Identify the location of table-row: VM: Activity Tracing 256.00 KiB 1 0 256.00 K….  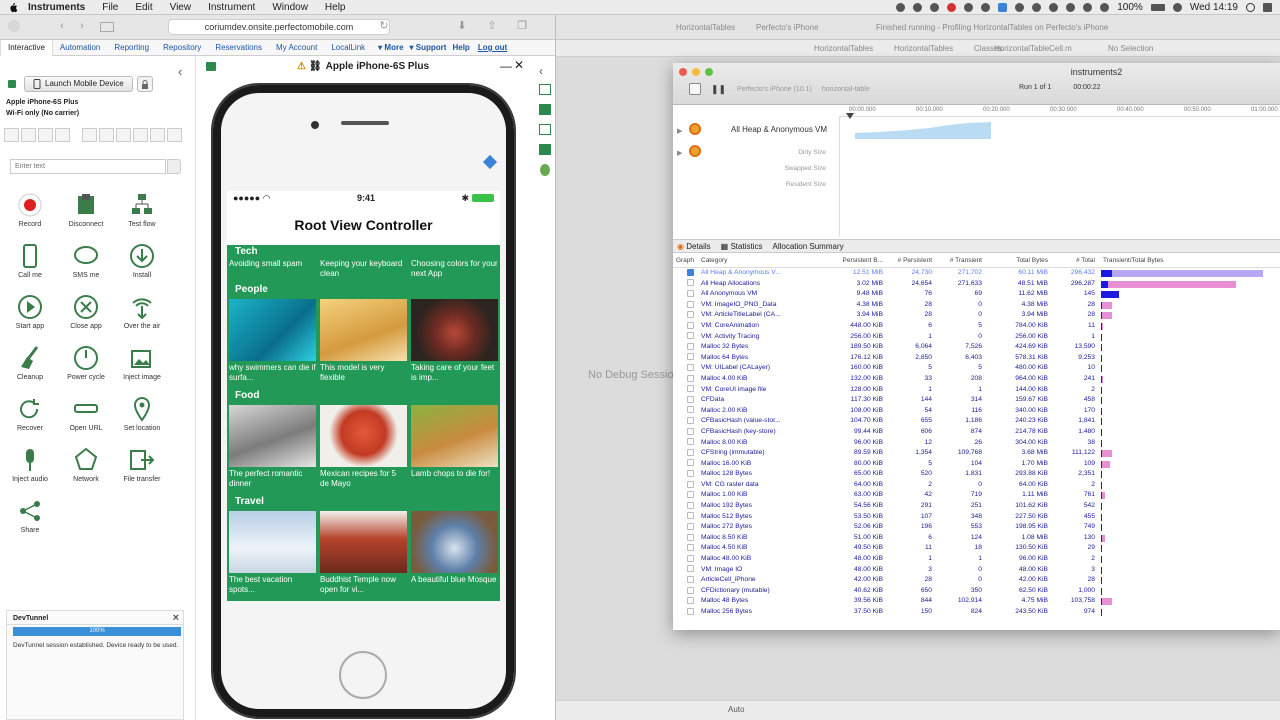
(976, 337).